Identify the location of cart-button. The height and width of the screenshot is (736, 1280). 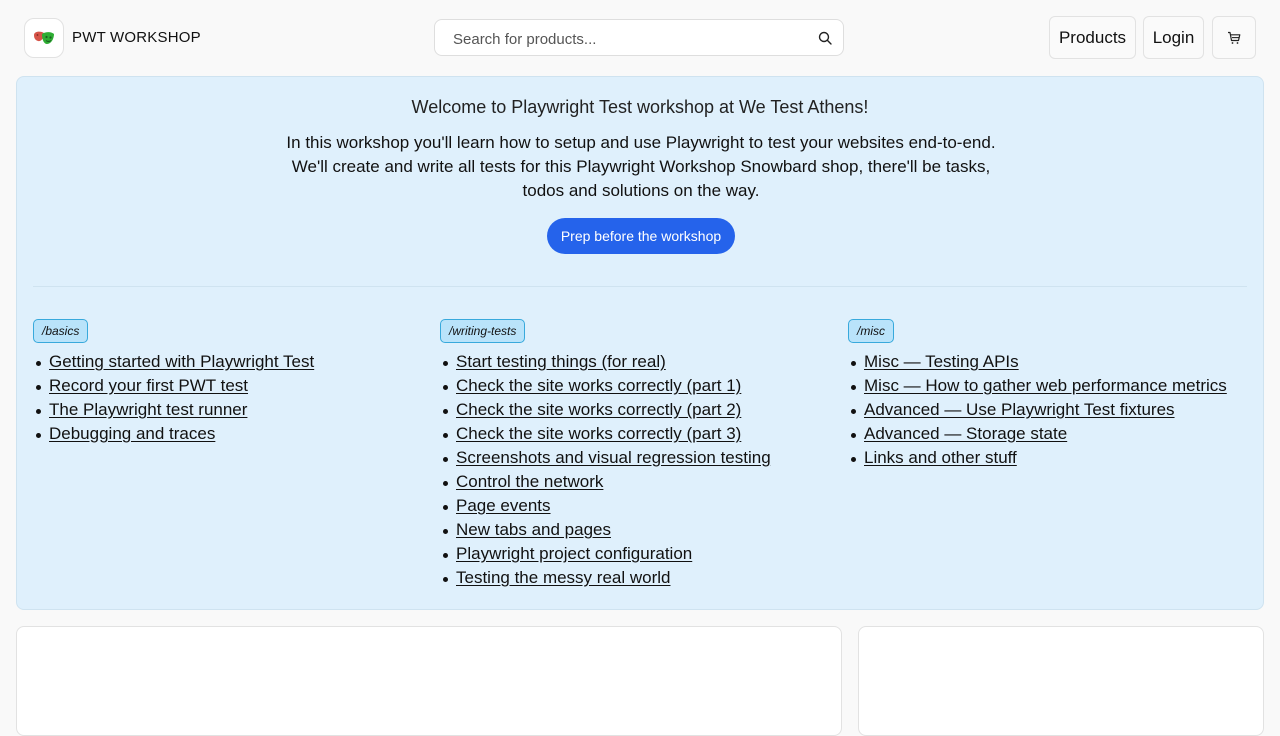
(1234, 37).